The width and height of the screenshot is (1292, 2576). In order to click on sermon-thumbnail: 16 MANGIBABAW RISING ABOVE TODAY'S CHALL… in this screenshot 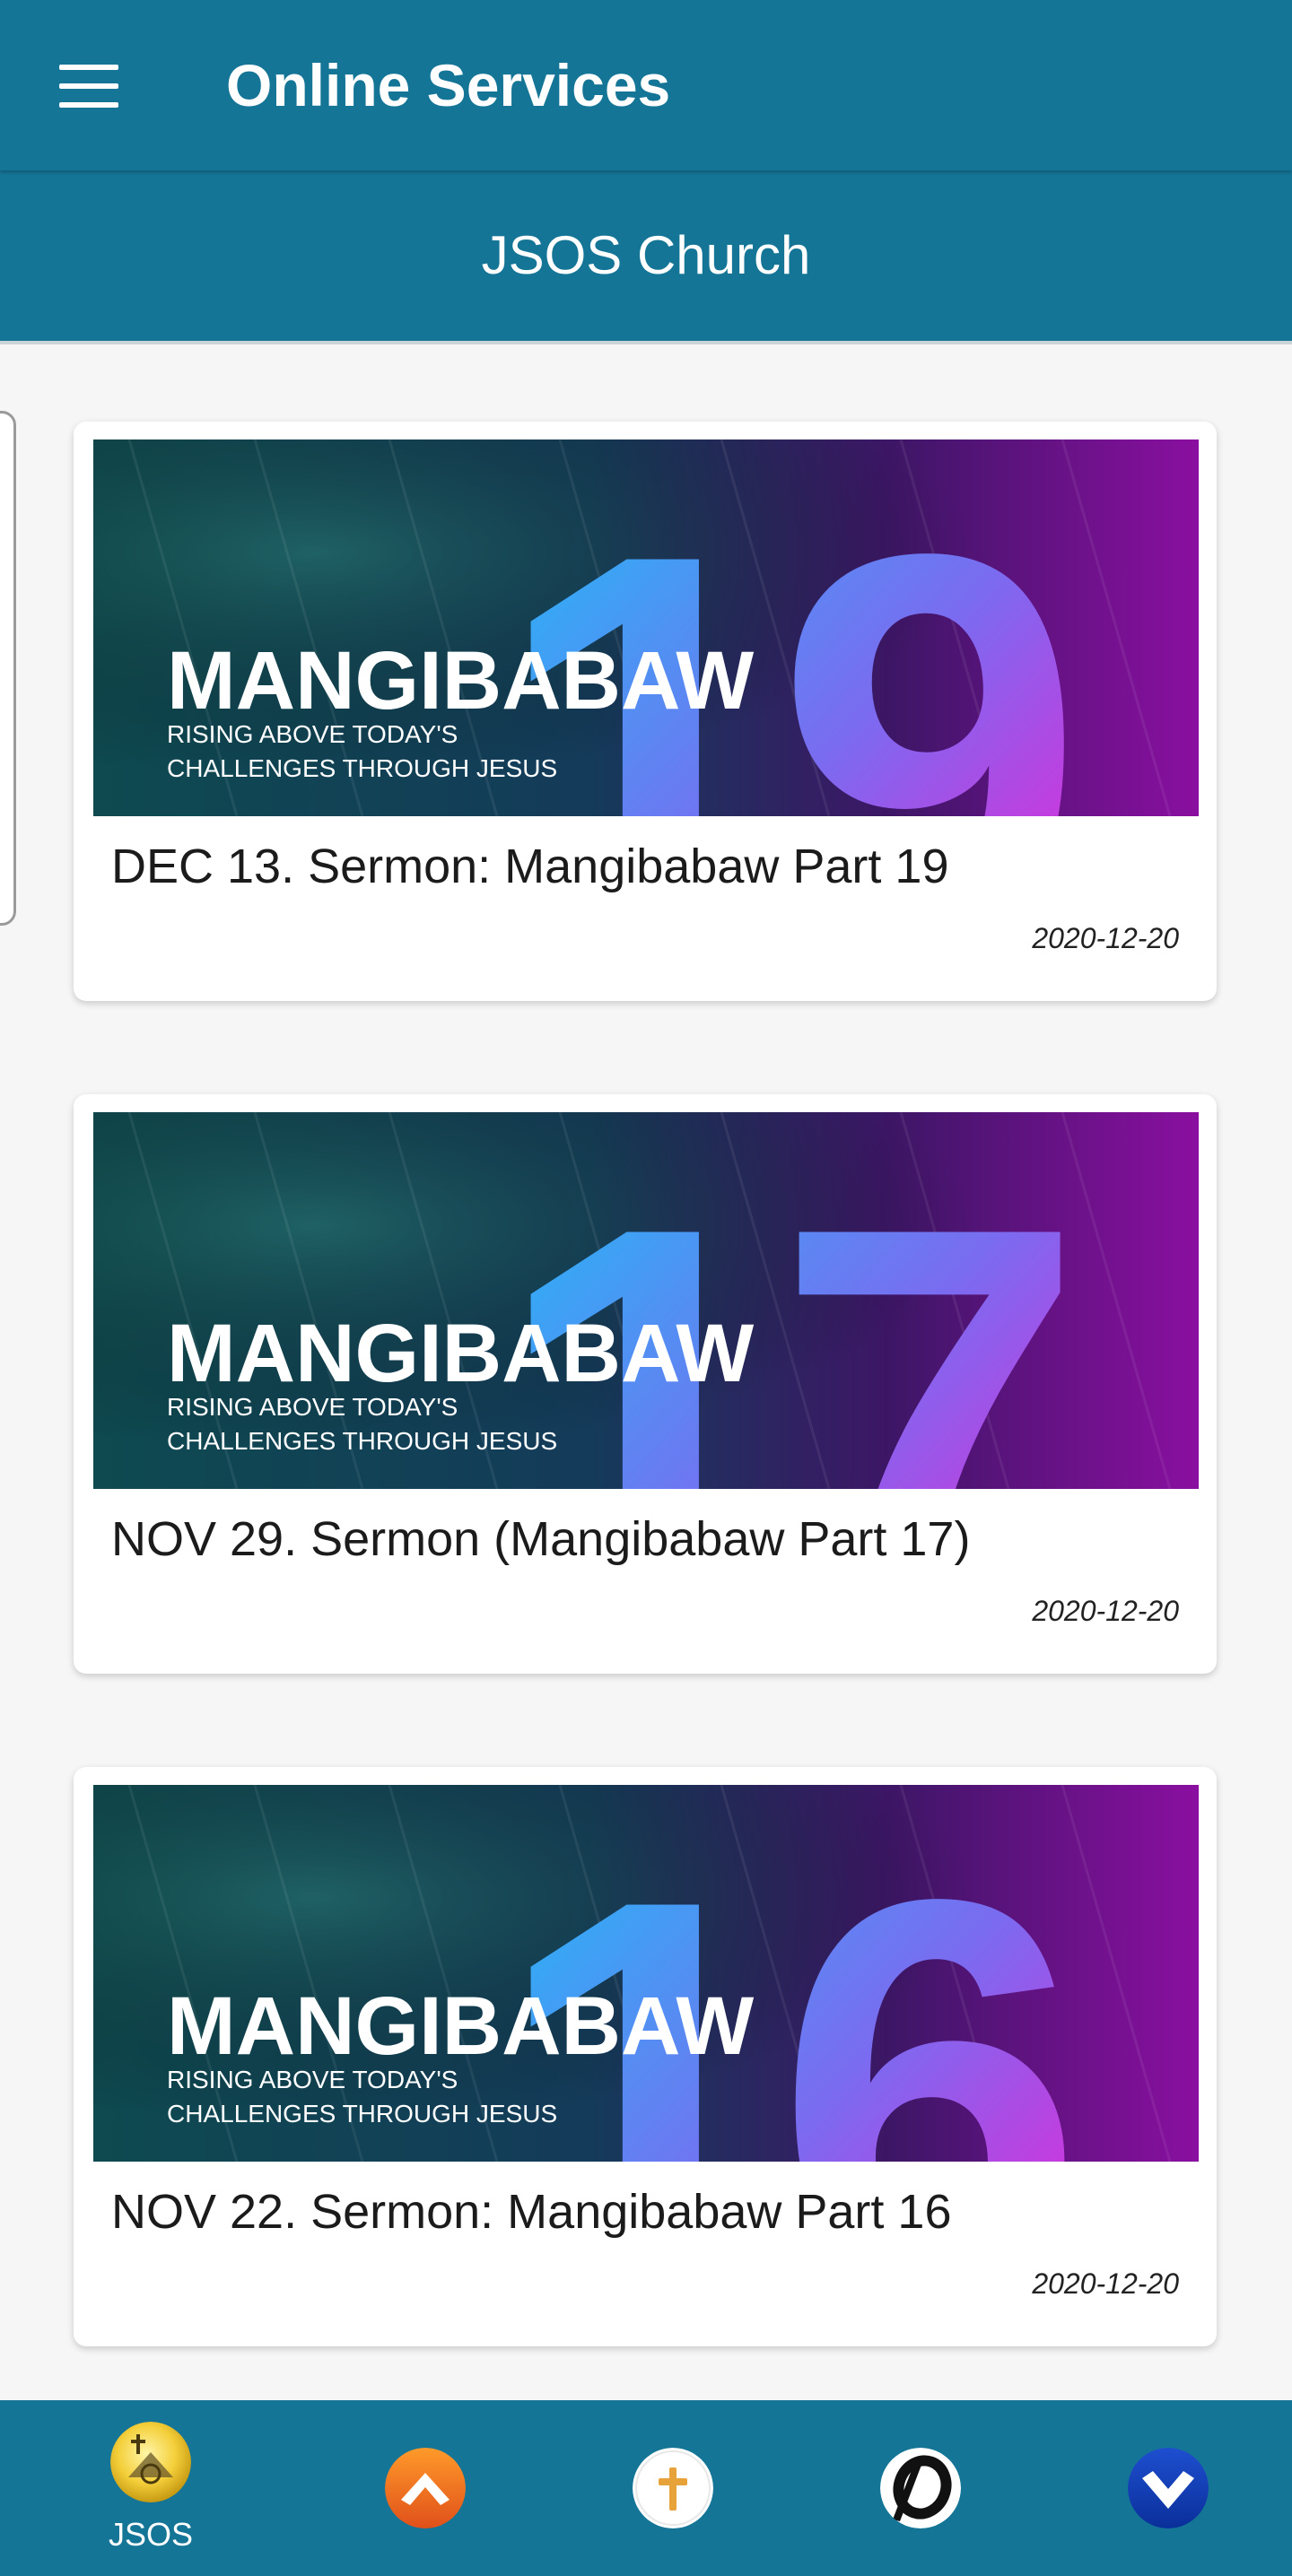, I will do `click(646, 1973)`.